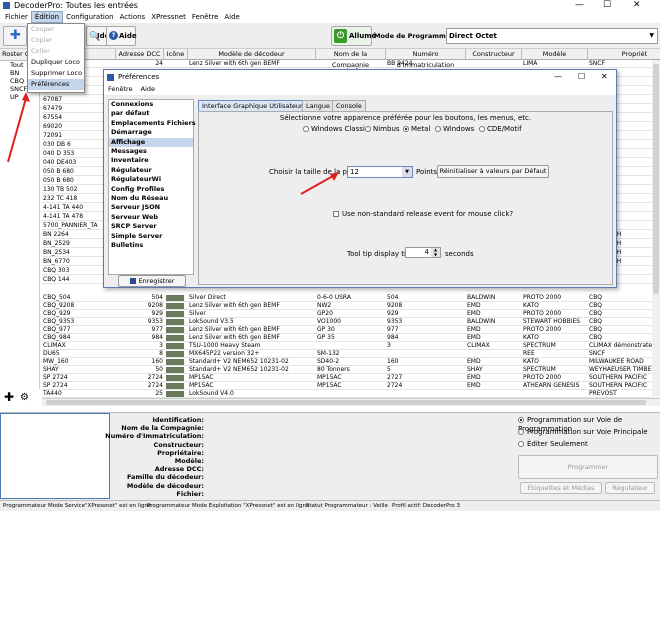  I want to click on labels-media-button: Étiquettes et Médias, so click(561, 488).